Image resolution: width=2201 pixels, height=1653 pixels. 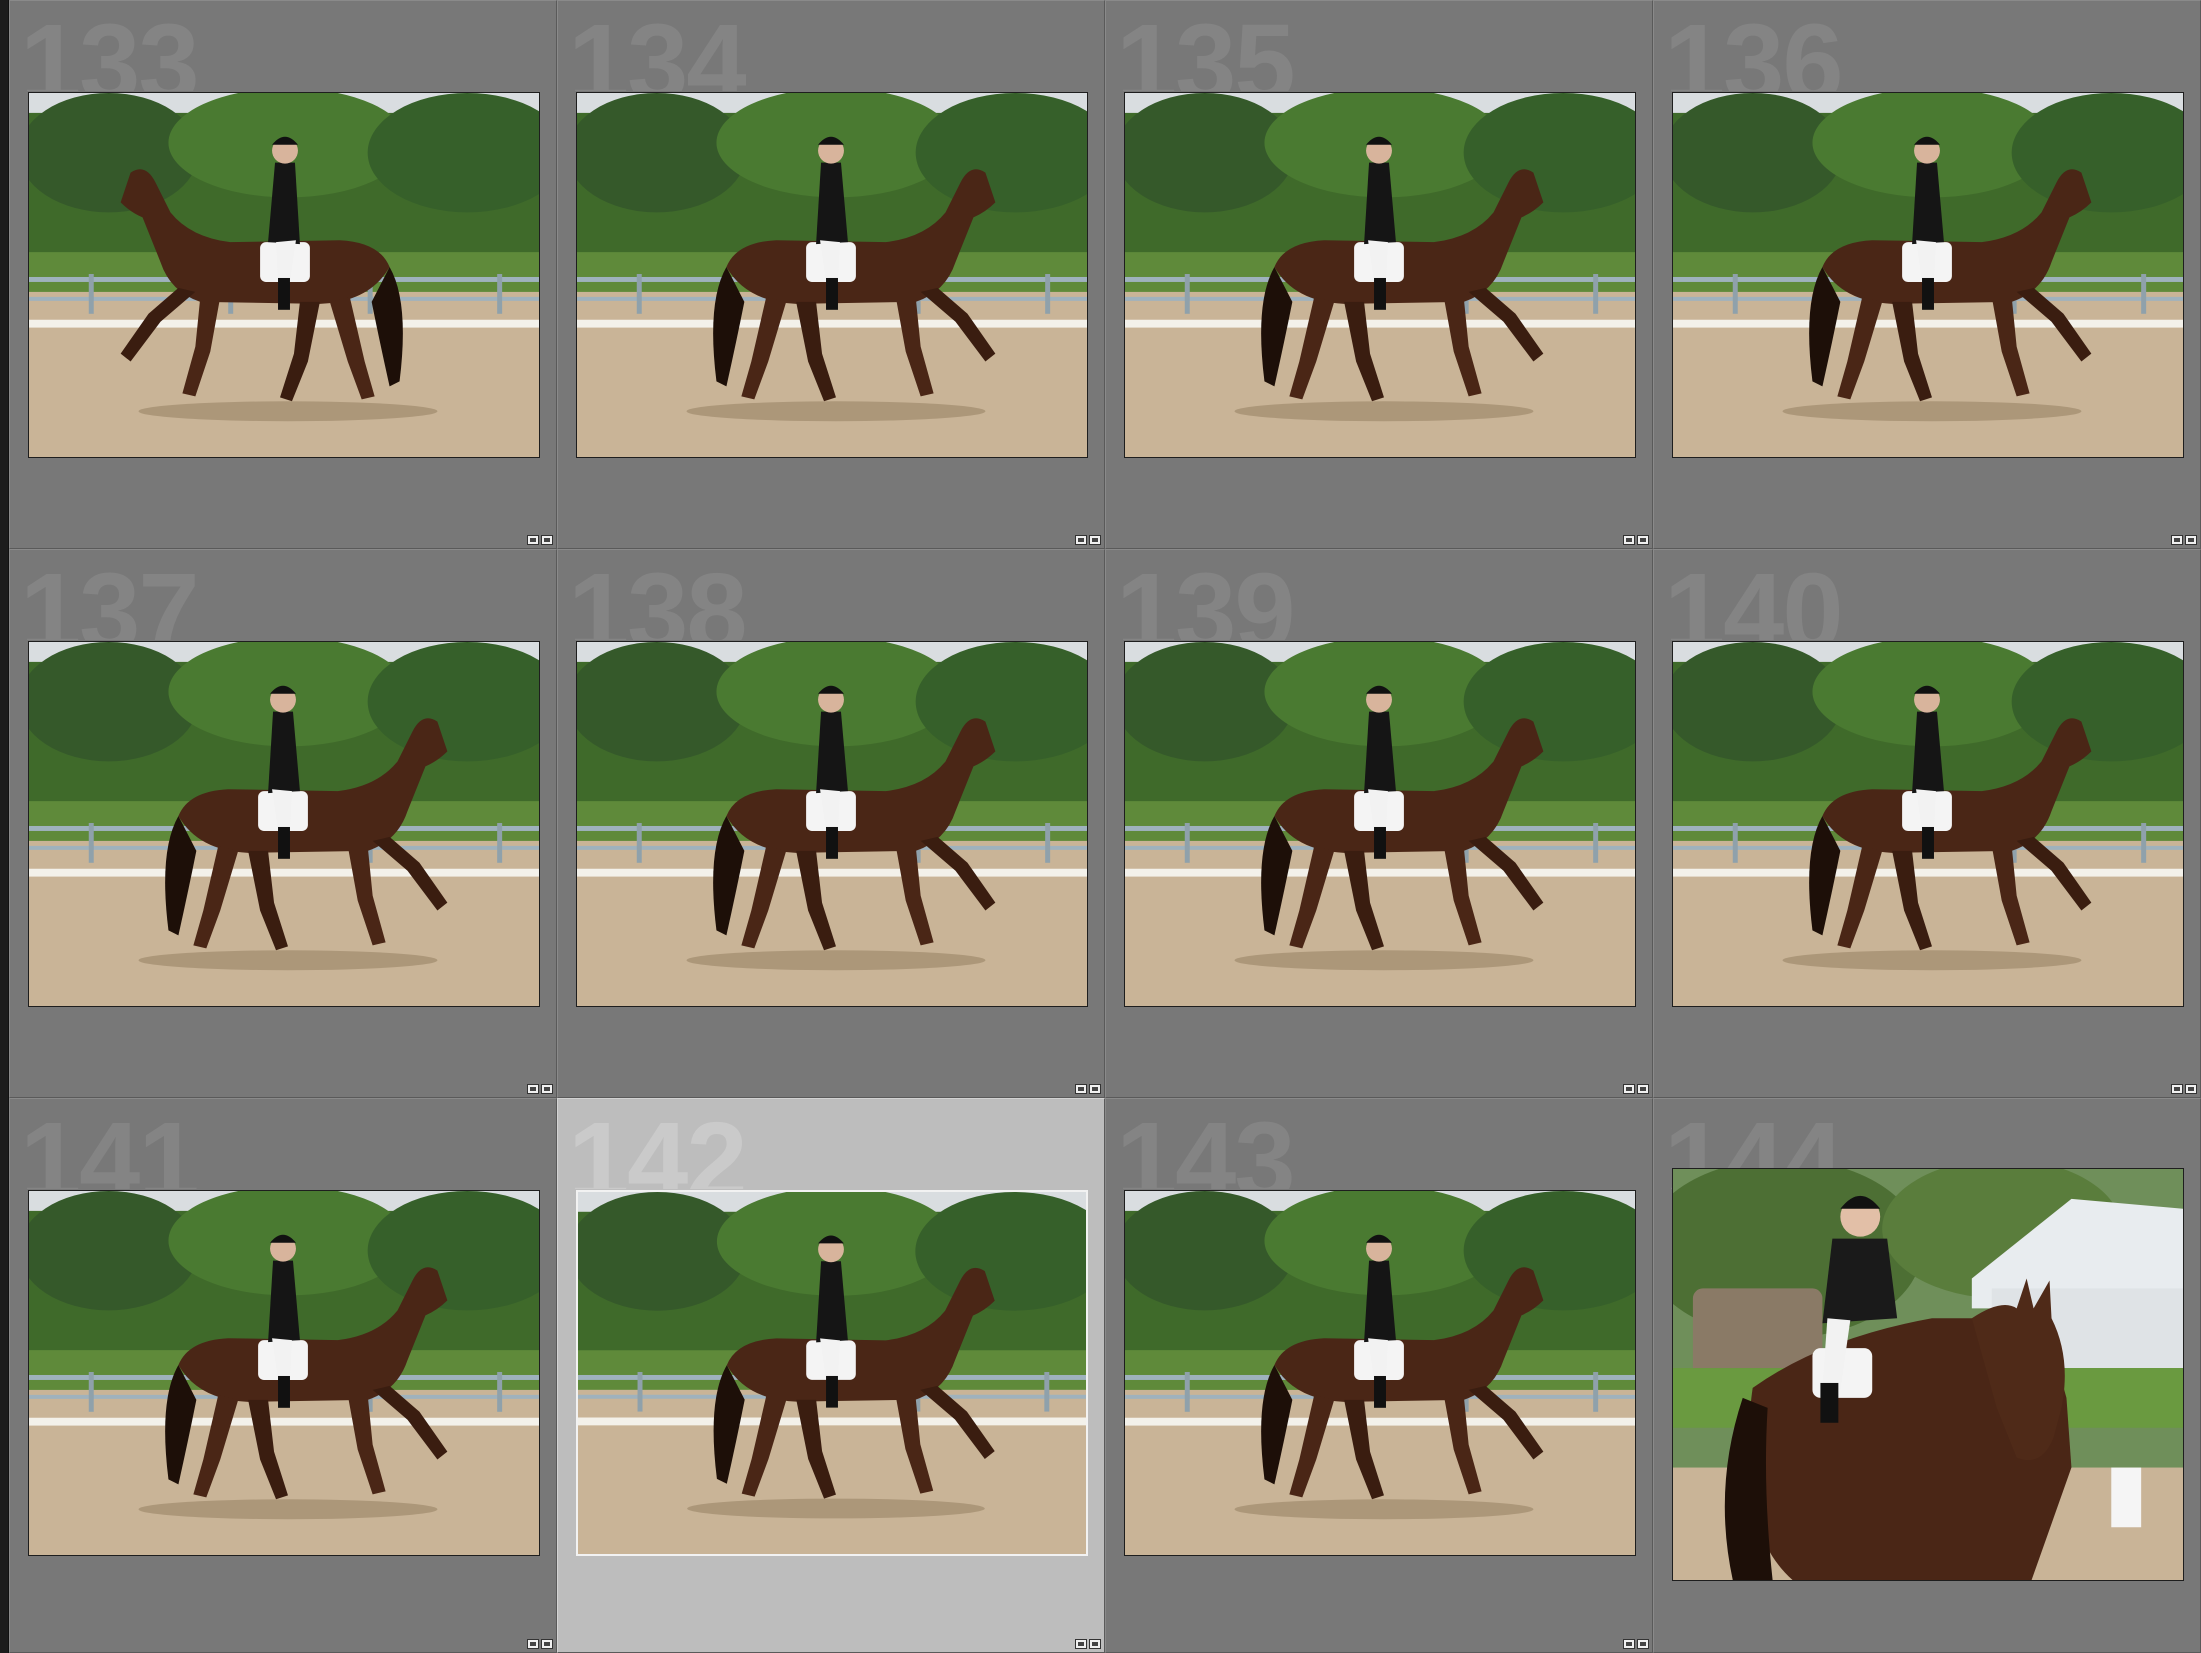 I want to click on grid-cell-136: 136, so click(x=1927, y=274).